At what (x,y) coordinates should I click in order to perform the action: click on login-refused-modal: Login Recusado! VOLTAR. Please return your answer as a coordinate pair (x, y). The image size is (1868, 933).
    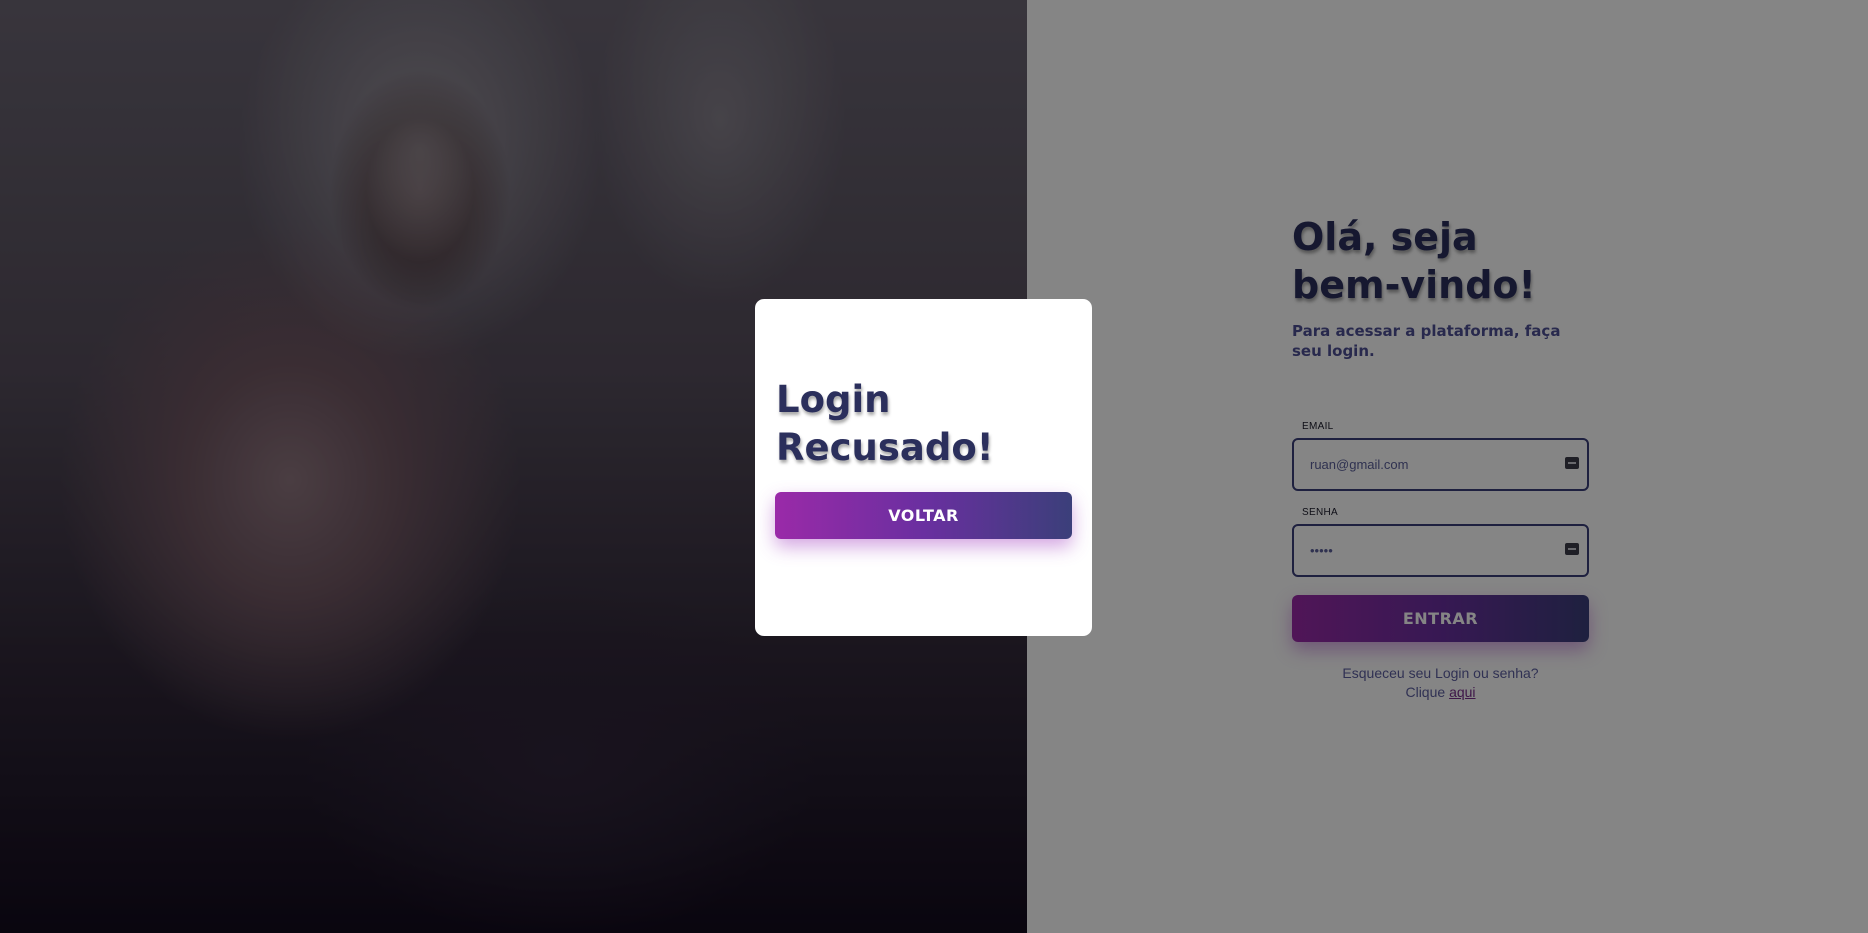
    Looking at the image, I should click on (923, 467).